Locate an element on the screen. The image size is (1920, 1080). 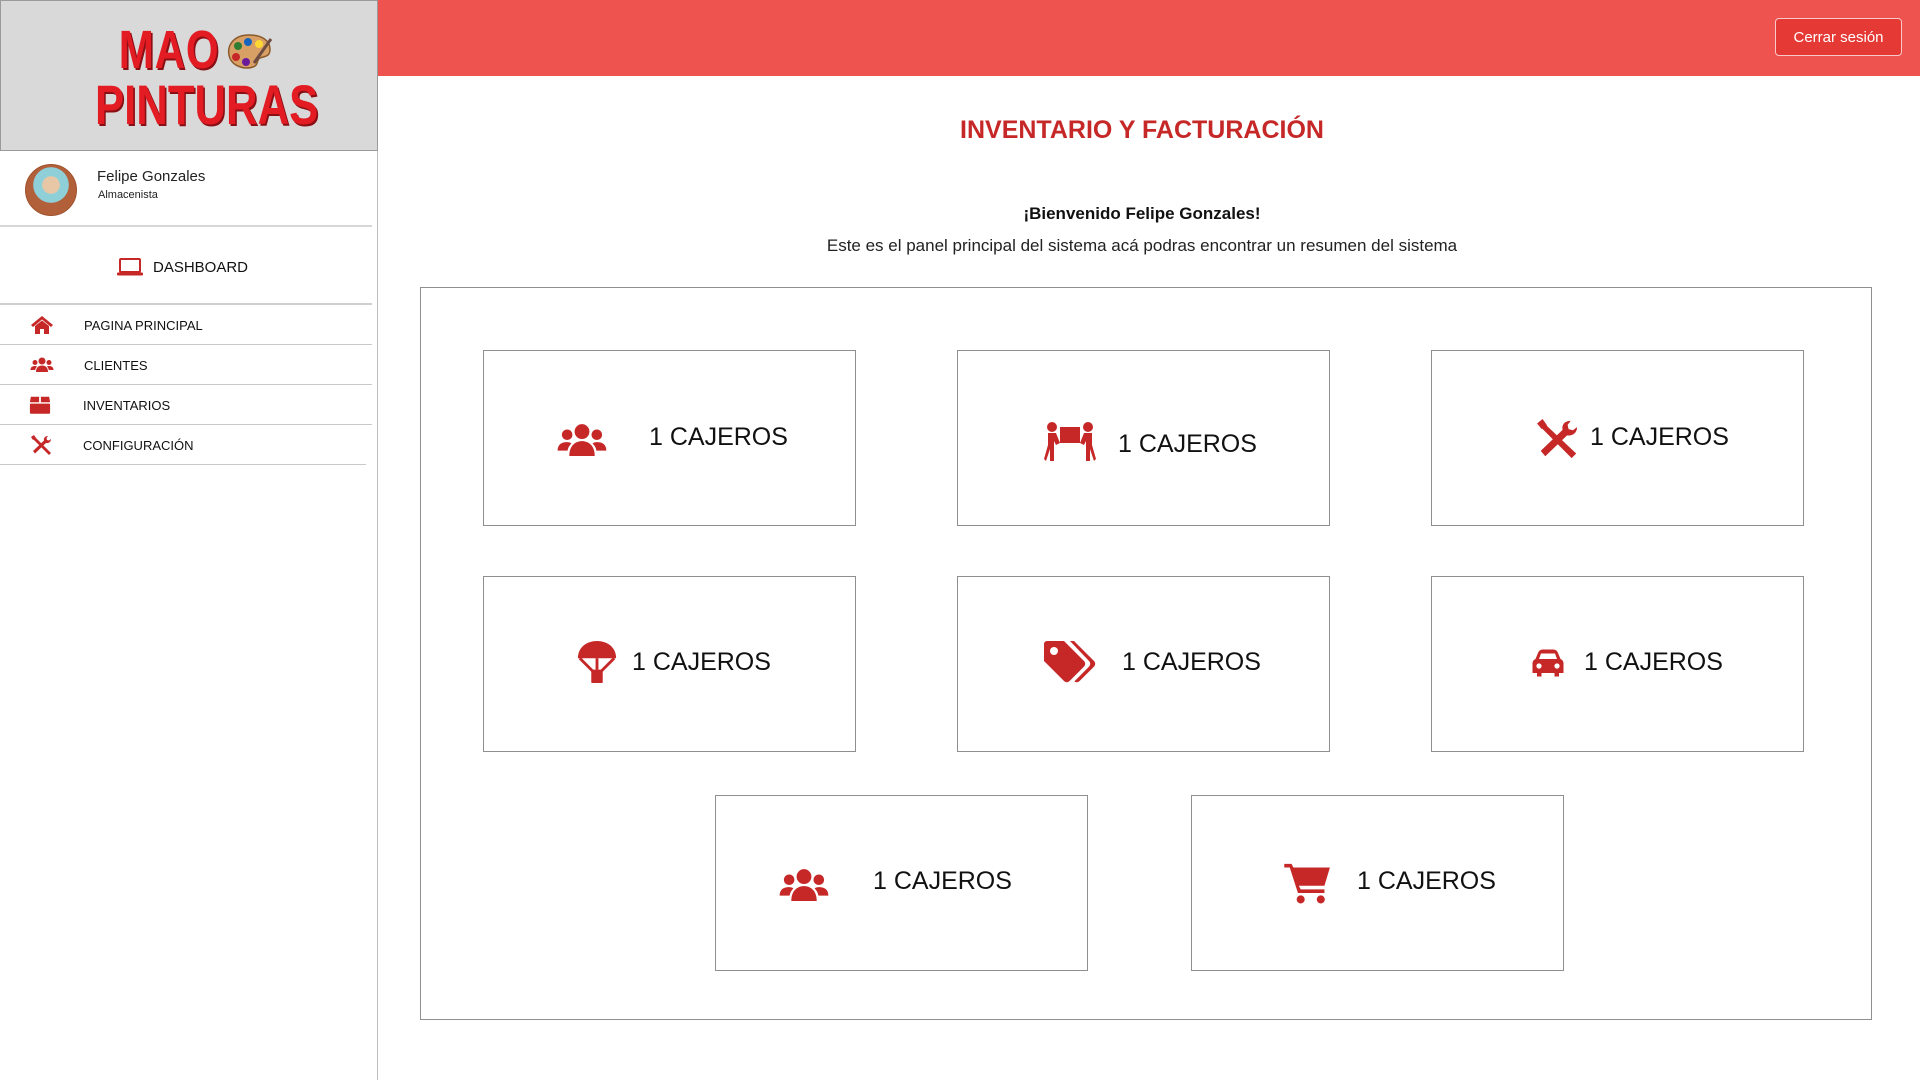
brand-logo: MAO PINTURAS is located at coordinates (207, 78).